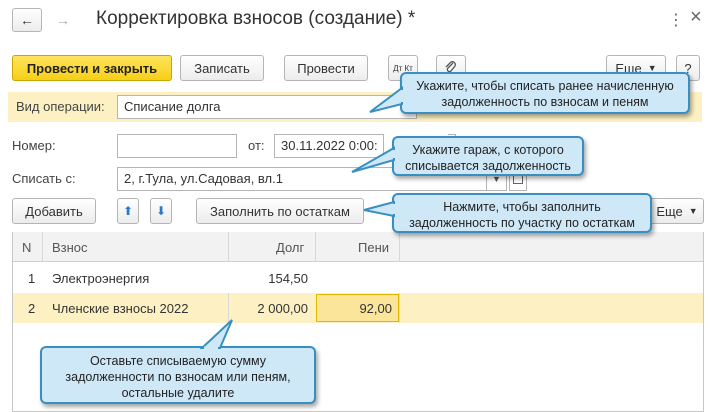 This screenshot has width=710, height=412. I want to click on date-label: от:, so click(256, 145).